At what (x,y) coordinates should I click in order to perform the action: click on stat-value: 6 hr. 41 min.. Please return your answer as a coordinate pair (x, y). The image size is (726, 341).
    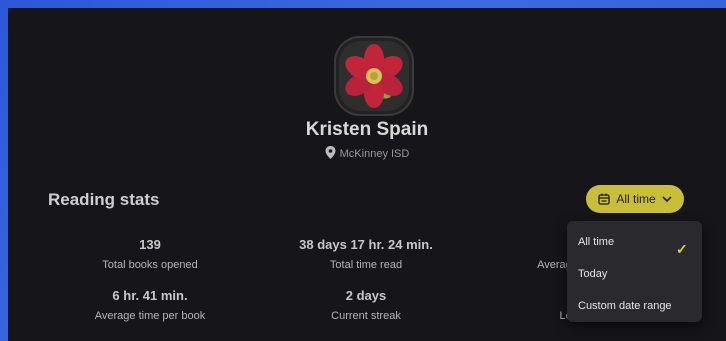
    Looking at the image, I should click on (150, 295).